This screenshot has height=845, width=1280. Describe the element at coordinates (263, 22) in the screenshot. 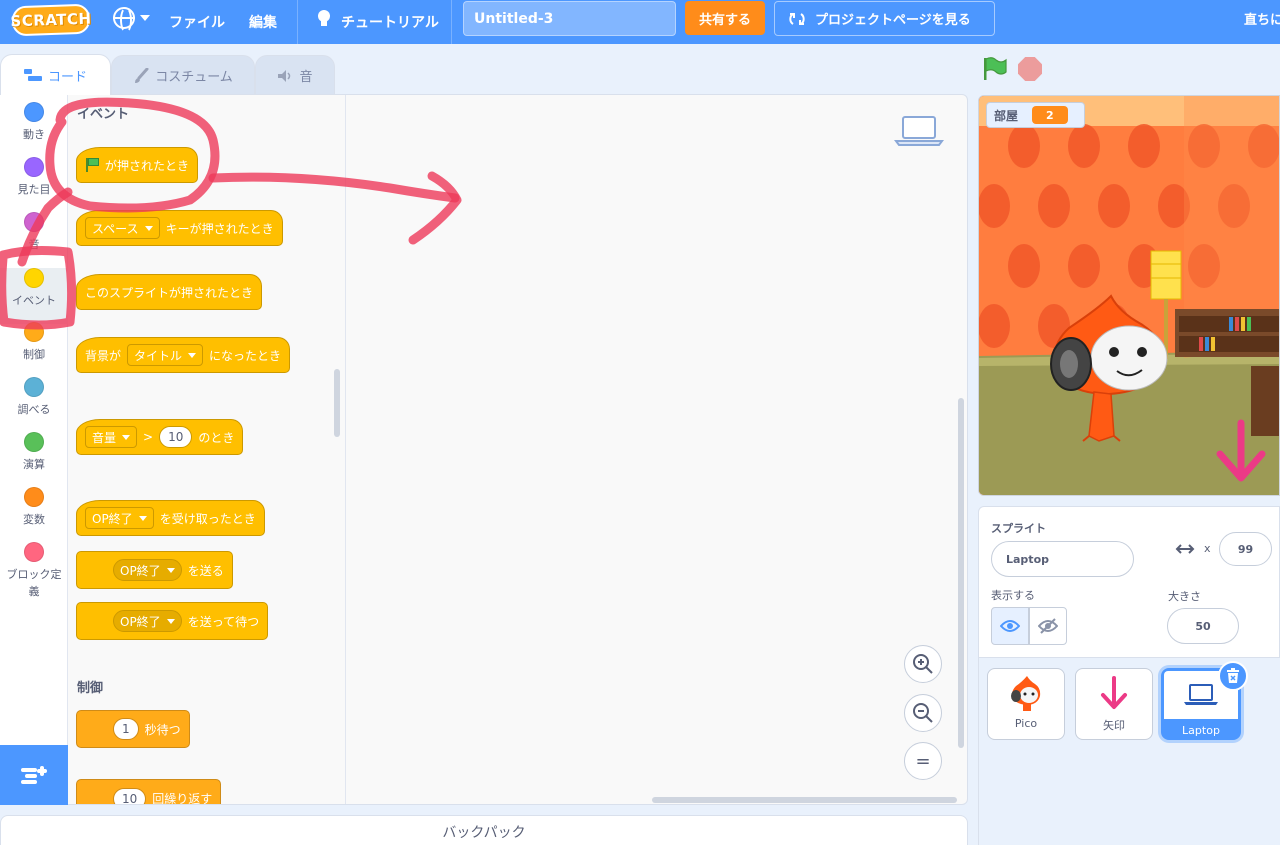

I see `edit-menu: 編集` at that location.